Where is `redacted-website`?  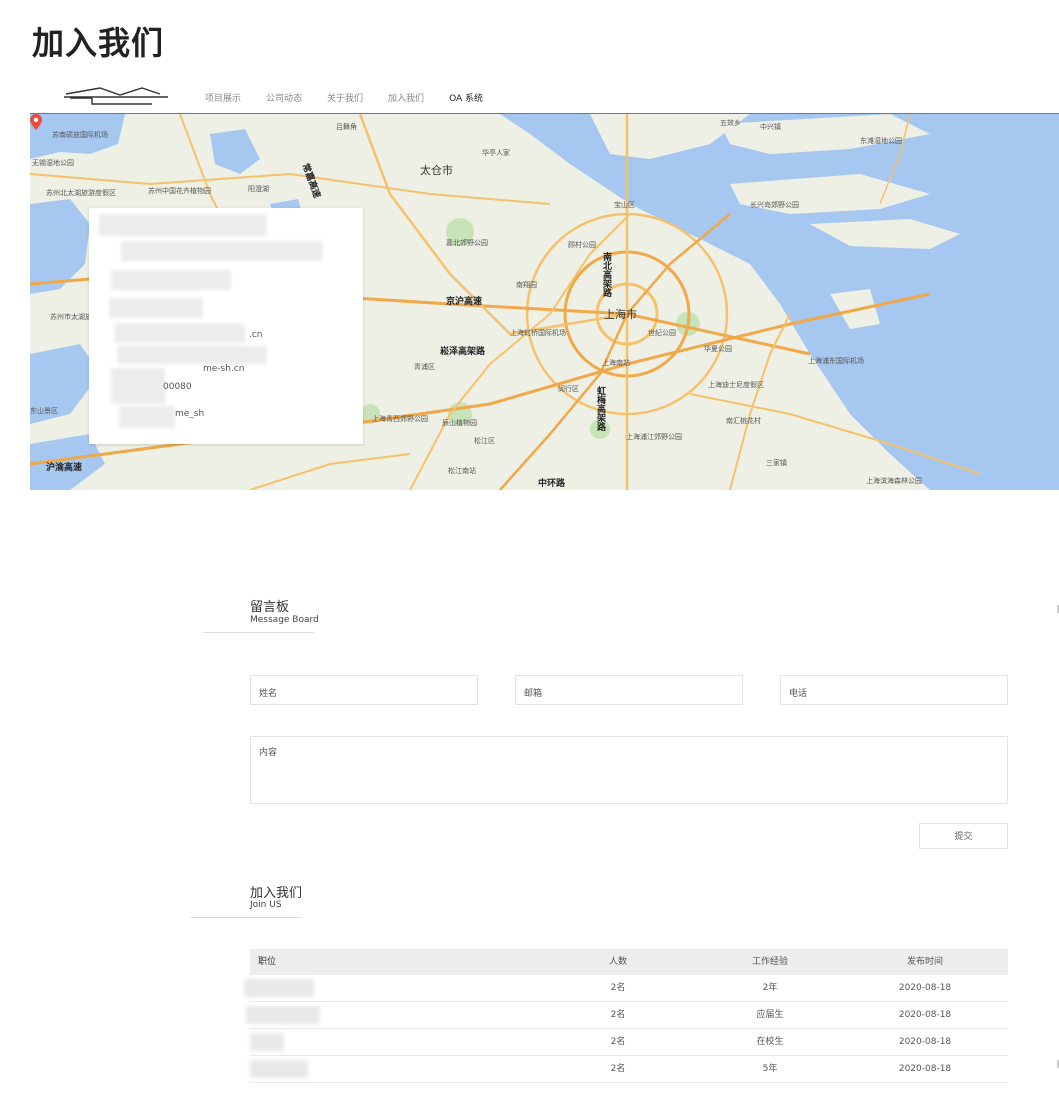 redacted-website is located at coordinates (180, 333).